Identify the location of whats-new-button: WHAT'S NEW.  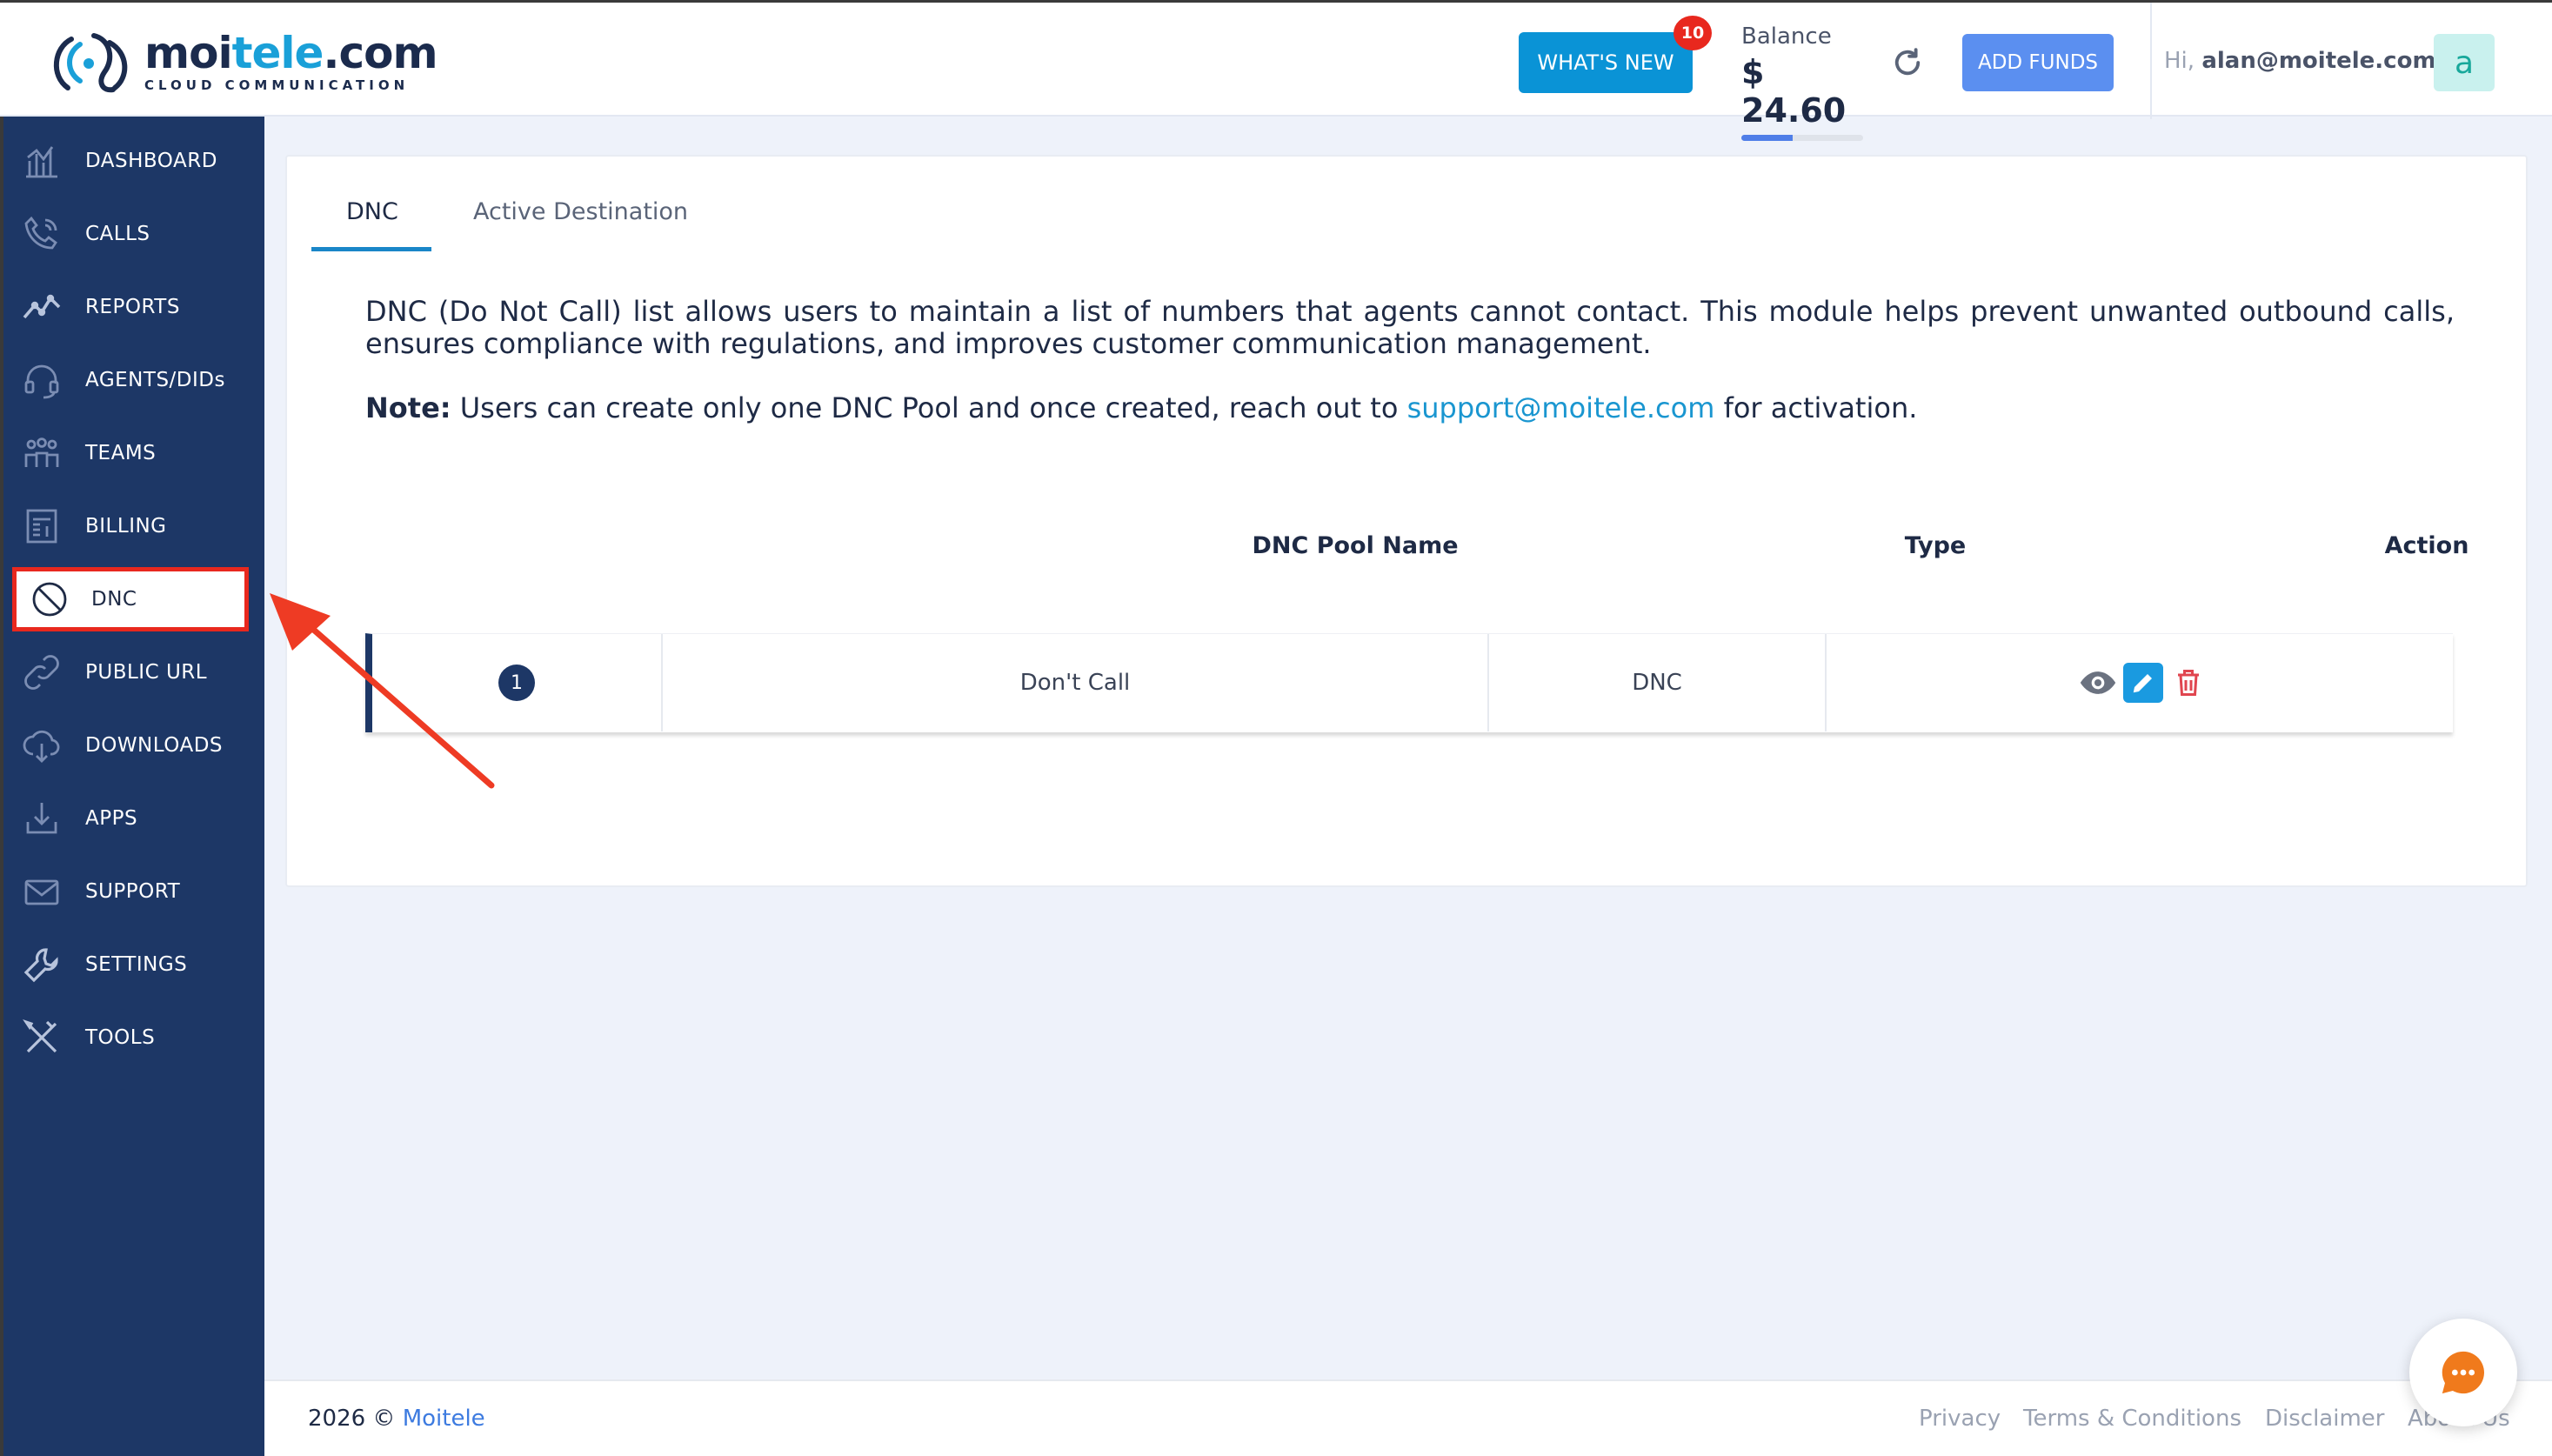
(1606, 62).